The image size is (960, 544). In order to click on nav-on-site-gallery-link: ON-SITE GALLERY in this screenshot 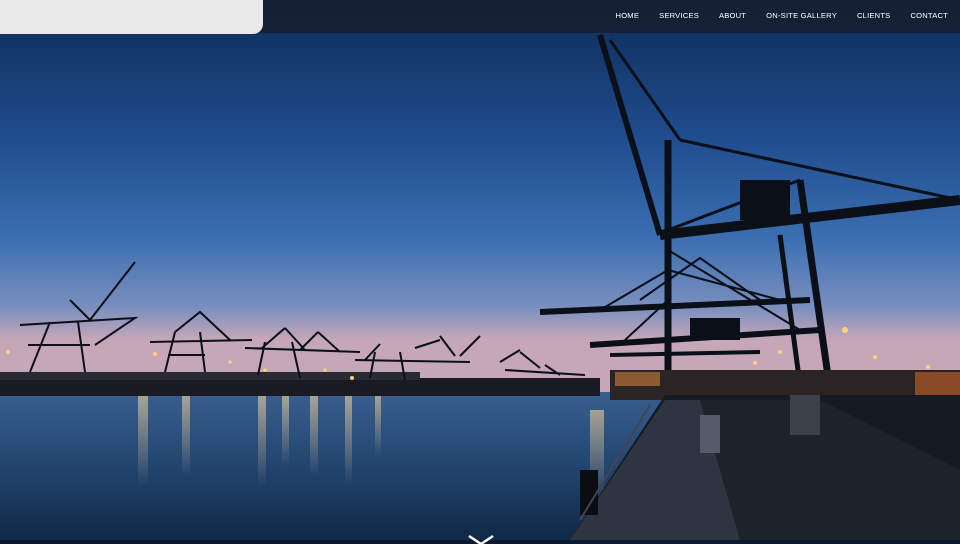, I will do `click(801, 15)`.